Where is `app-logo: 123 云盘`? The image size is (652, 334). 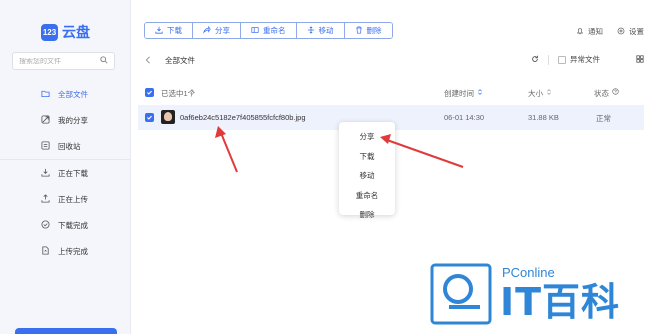
app-logo: 123 云盘 is located at coordinates (65, 32).